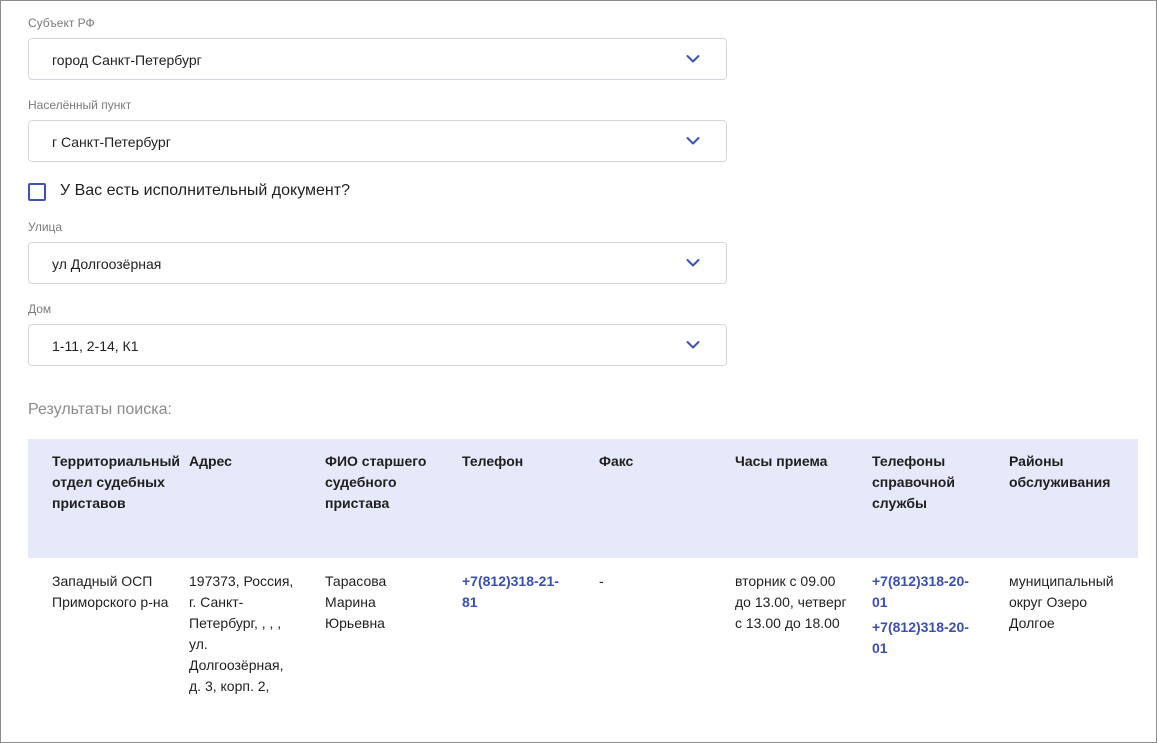 This screenshot has width=1157, height=743. I want to click on column-header-districts: Районы обслуживания, so click(1060, 471).